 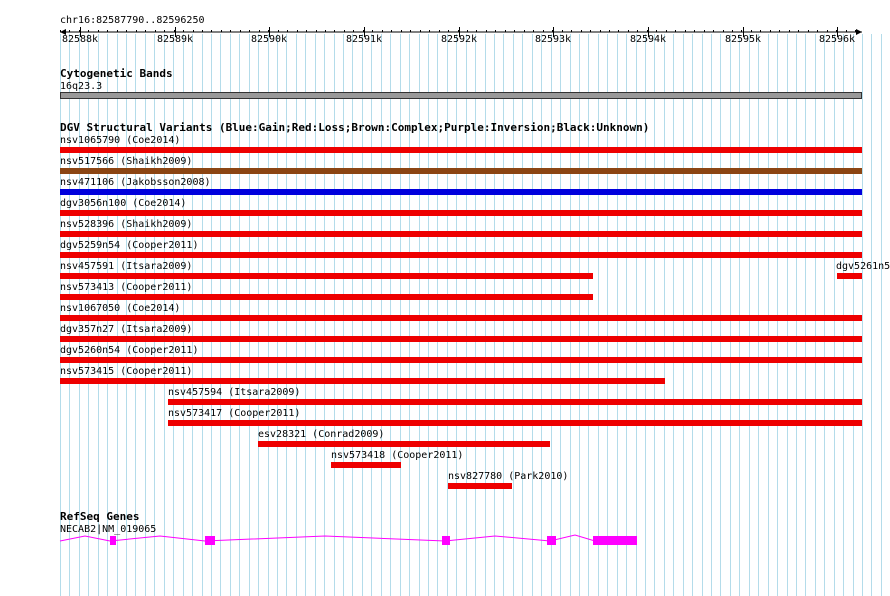 I want to click on variant-label: nsv517566 (Shaikh2009), so click(x=126, y=161).